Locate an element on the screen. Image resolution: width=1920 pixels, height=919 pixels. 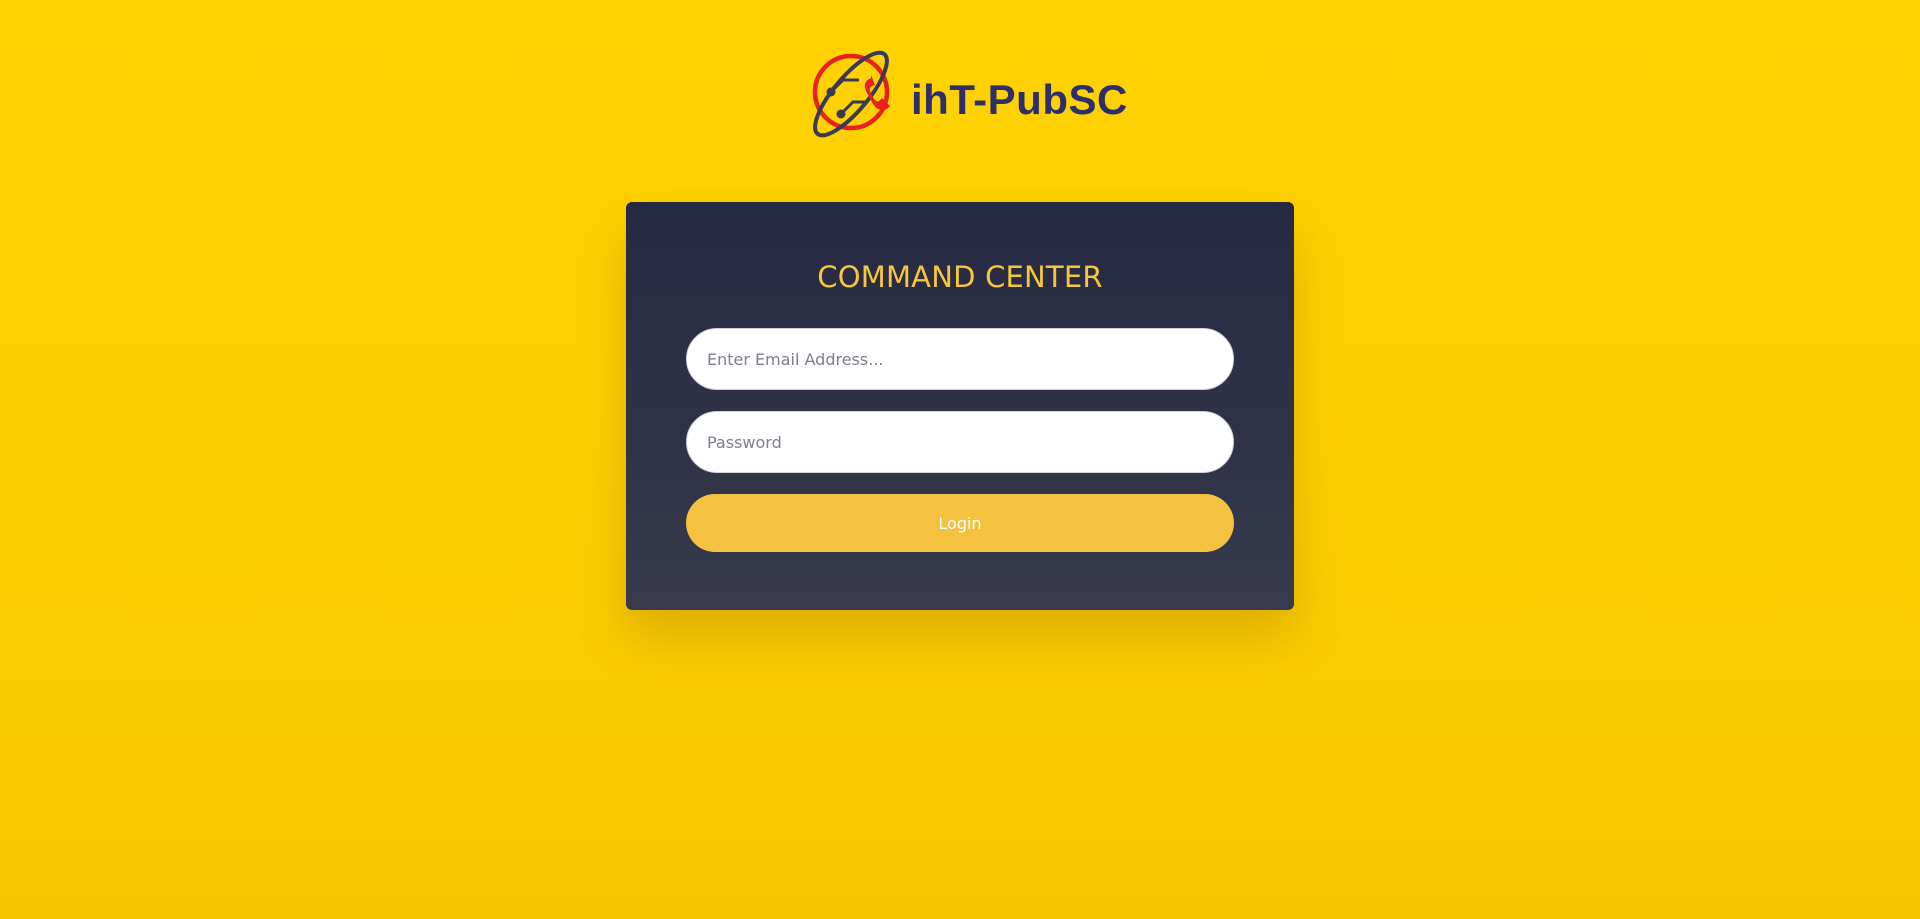
phone-orbit-logo-icon is located at coordinates (851, 94).